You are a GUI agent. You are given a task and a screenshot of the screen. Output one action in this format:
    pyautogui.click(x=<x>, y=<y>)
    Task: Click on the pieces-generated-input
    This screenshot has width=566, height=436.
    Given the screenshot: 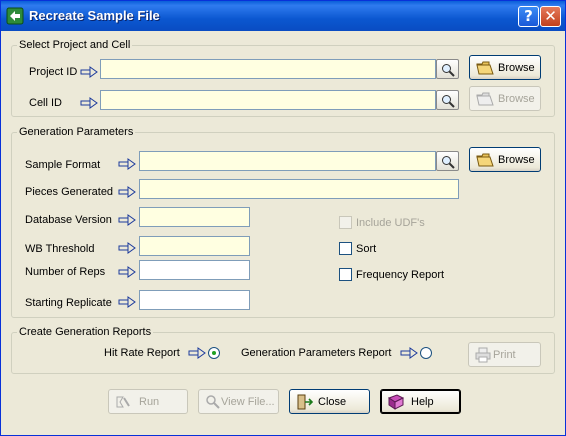 What is the action you would take?
    pyautogui.click(x=299, y=189)
    